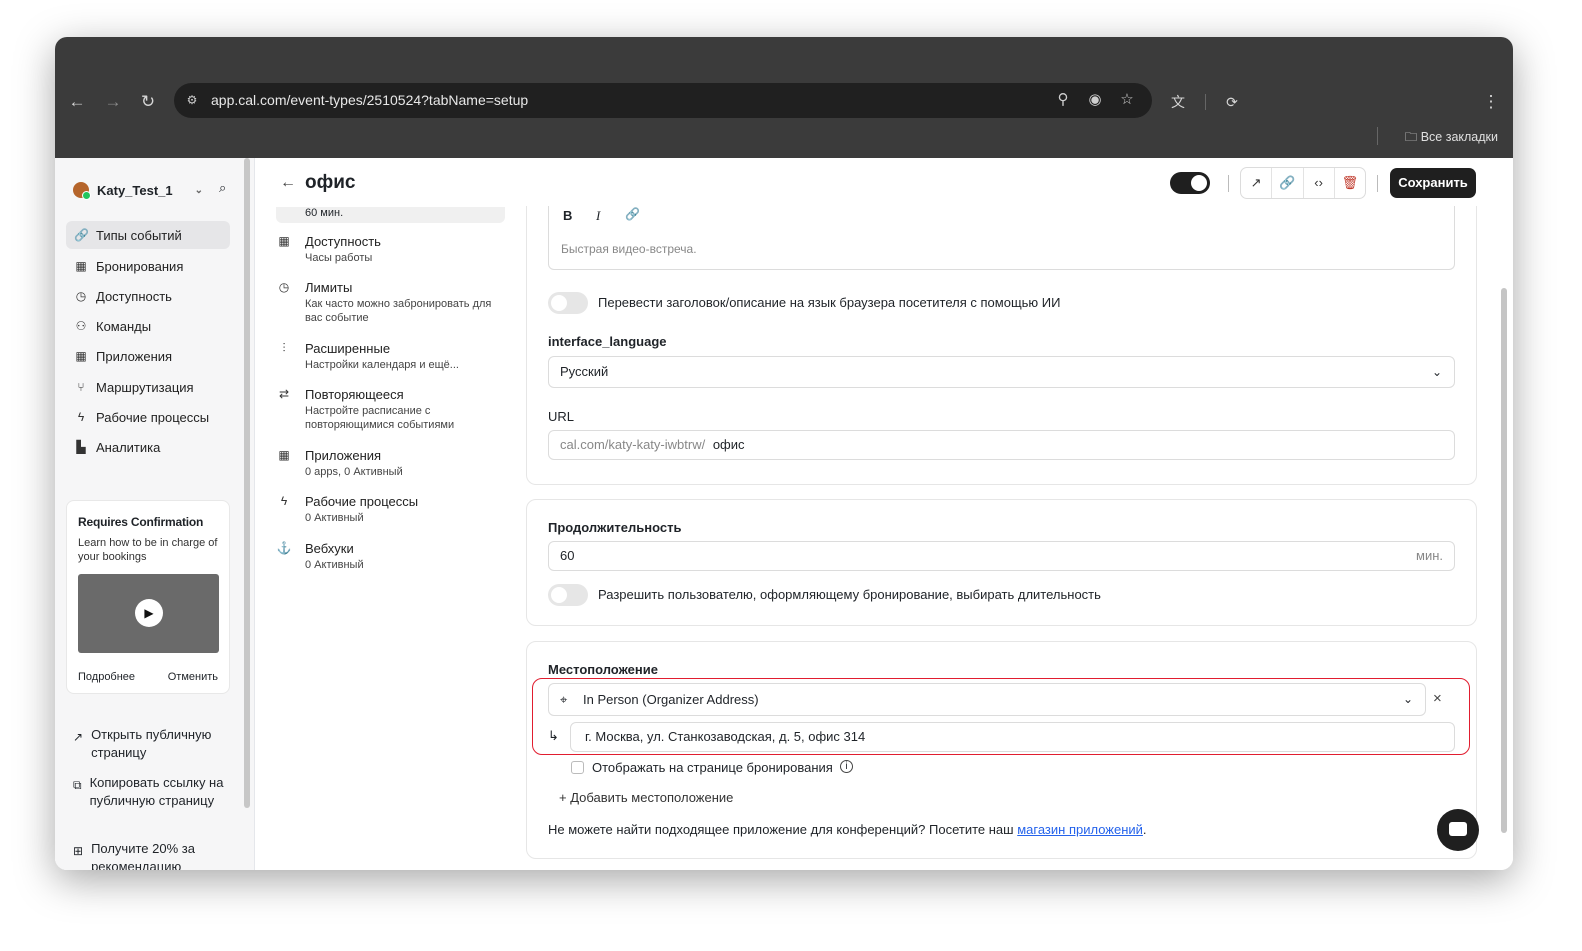 This screenshot has width=1582, height=951. Describe the element at coordinates (140, 266) in the screenshot. I see `sidebar-item-label: Бронирования` at that location.